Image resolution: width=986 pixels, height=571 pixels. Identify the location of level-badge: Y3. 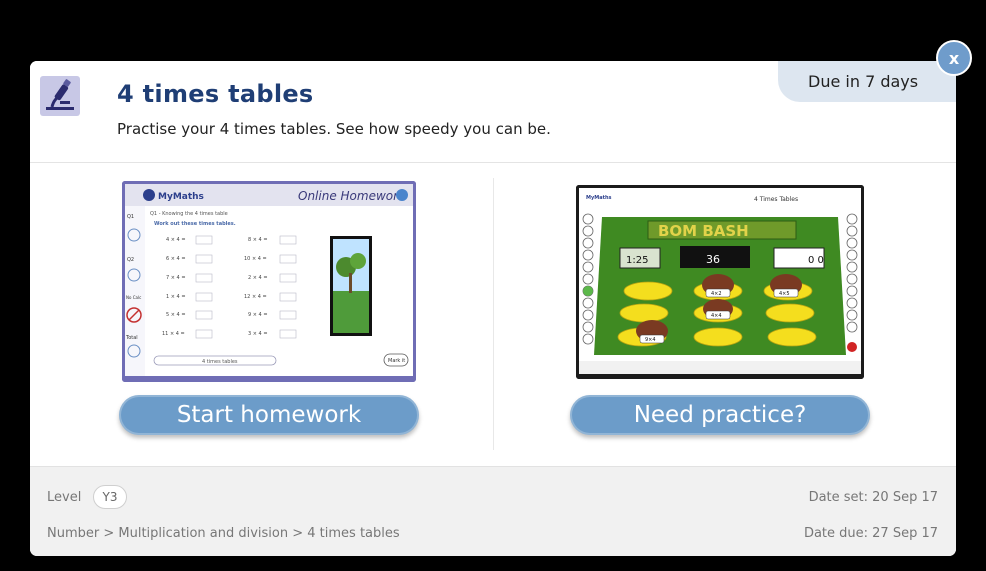
(110, 497).